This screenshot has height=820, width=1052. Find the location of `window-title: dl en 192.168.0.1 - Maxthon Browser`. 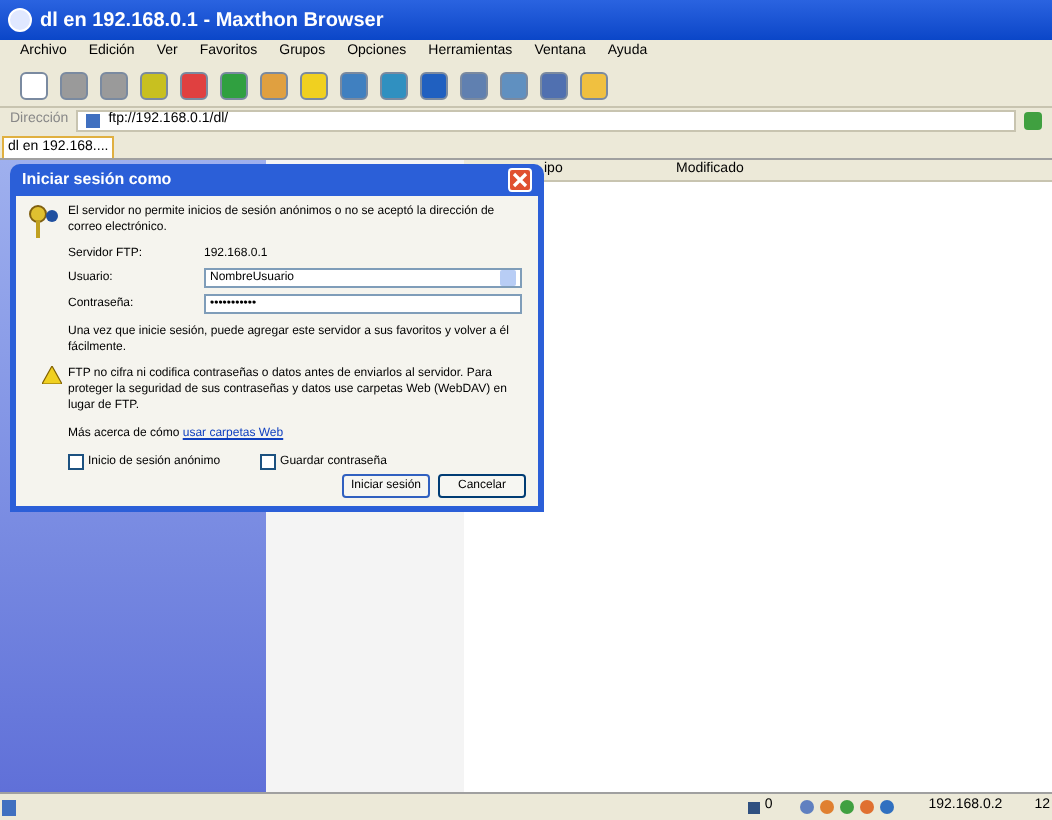

window-title: dl en 192.168.0.1 - Maxthon Browser is located at coordinates (212, 21).